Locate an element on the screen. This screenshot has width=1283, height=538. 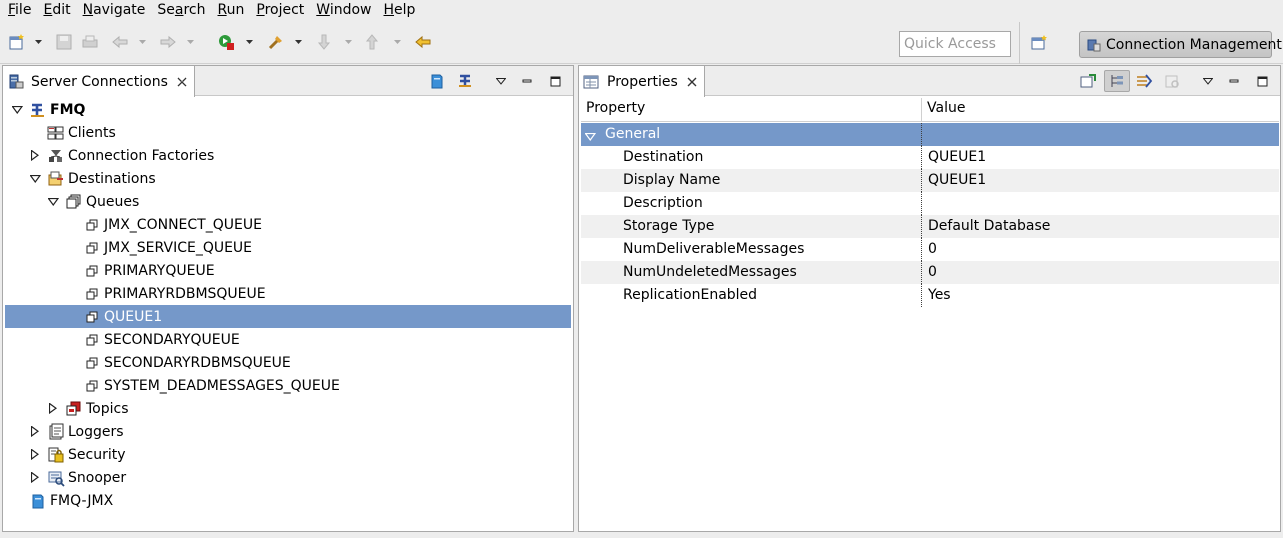
menu-file: File is located at coordinates (19, 11).